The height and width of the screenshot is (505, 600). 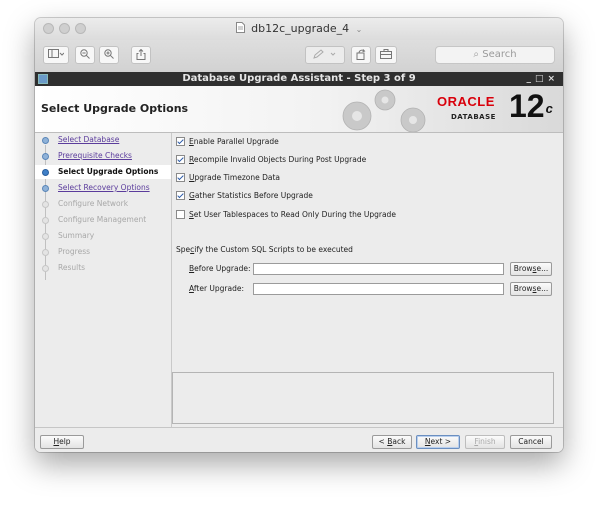 I want to click on app-window-controls: _□×, so click(x=542, y=79).